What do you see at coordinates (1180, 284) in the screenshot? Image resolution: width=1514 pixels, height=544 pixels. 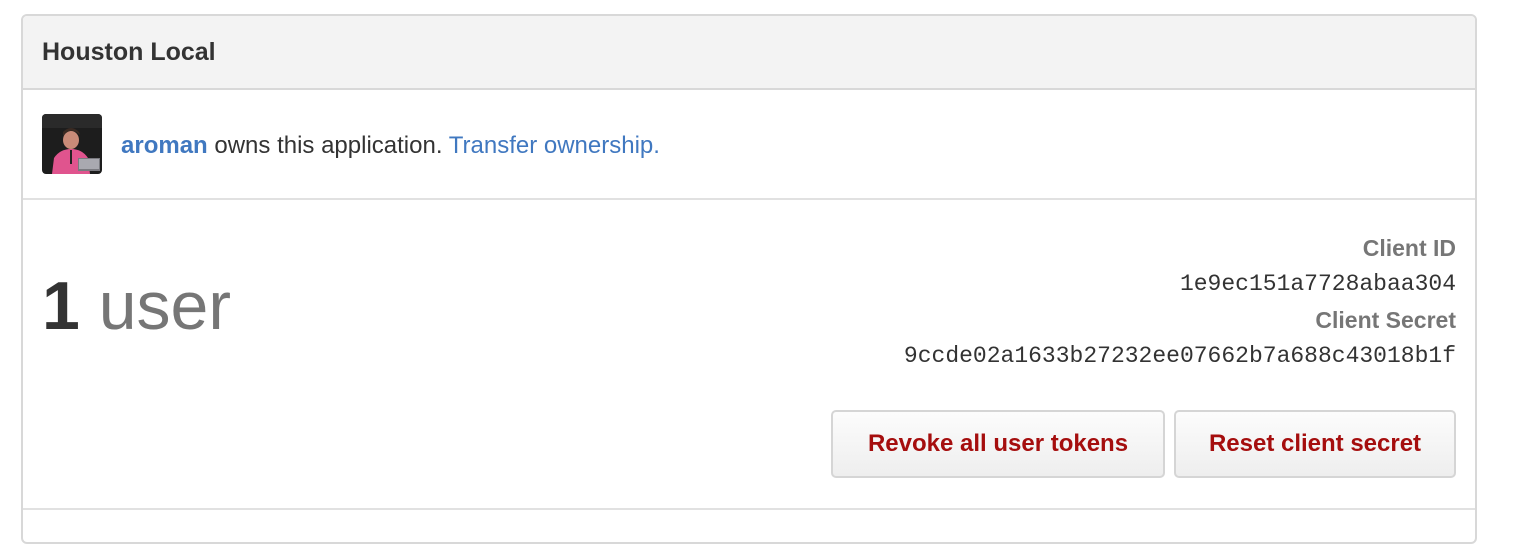 I see `client-id-value: 1e9ec151a7728abaa304` at bounding box center [1180, 284].